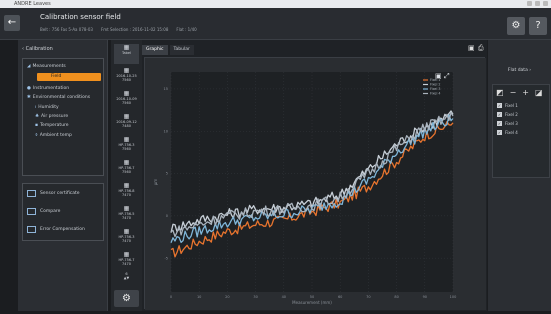 The width and height of the screenshot is (551, 314). I want to click on page-title: Calibration sensor field, so click(80, 17).